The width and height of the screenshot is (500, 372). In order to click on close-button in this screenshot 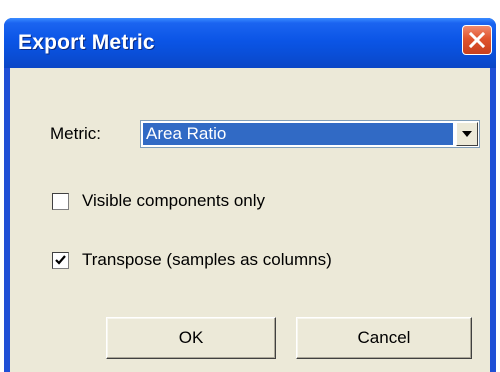, I will do `click(477, 40)`.